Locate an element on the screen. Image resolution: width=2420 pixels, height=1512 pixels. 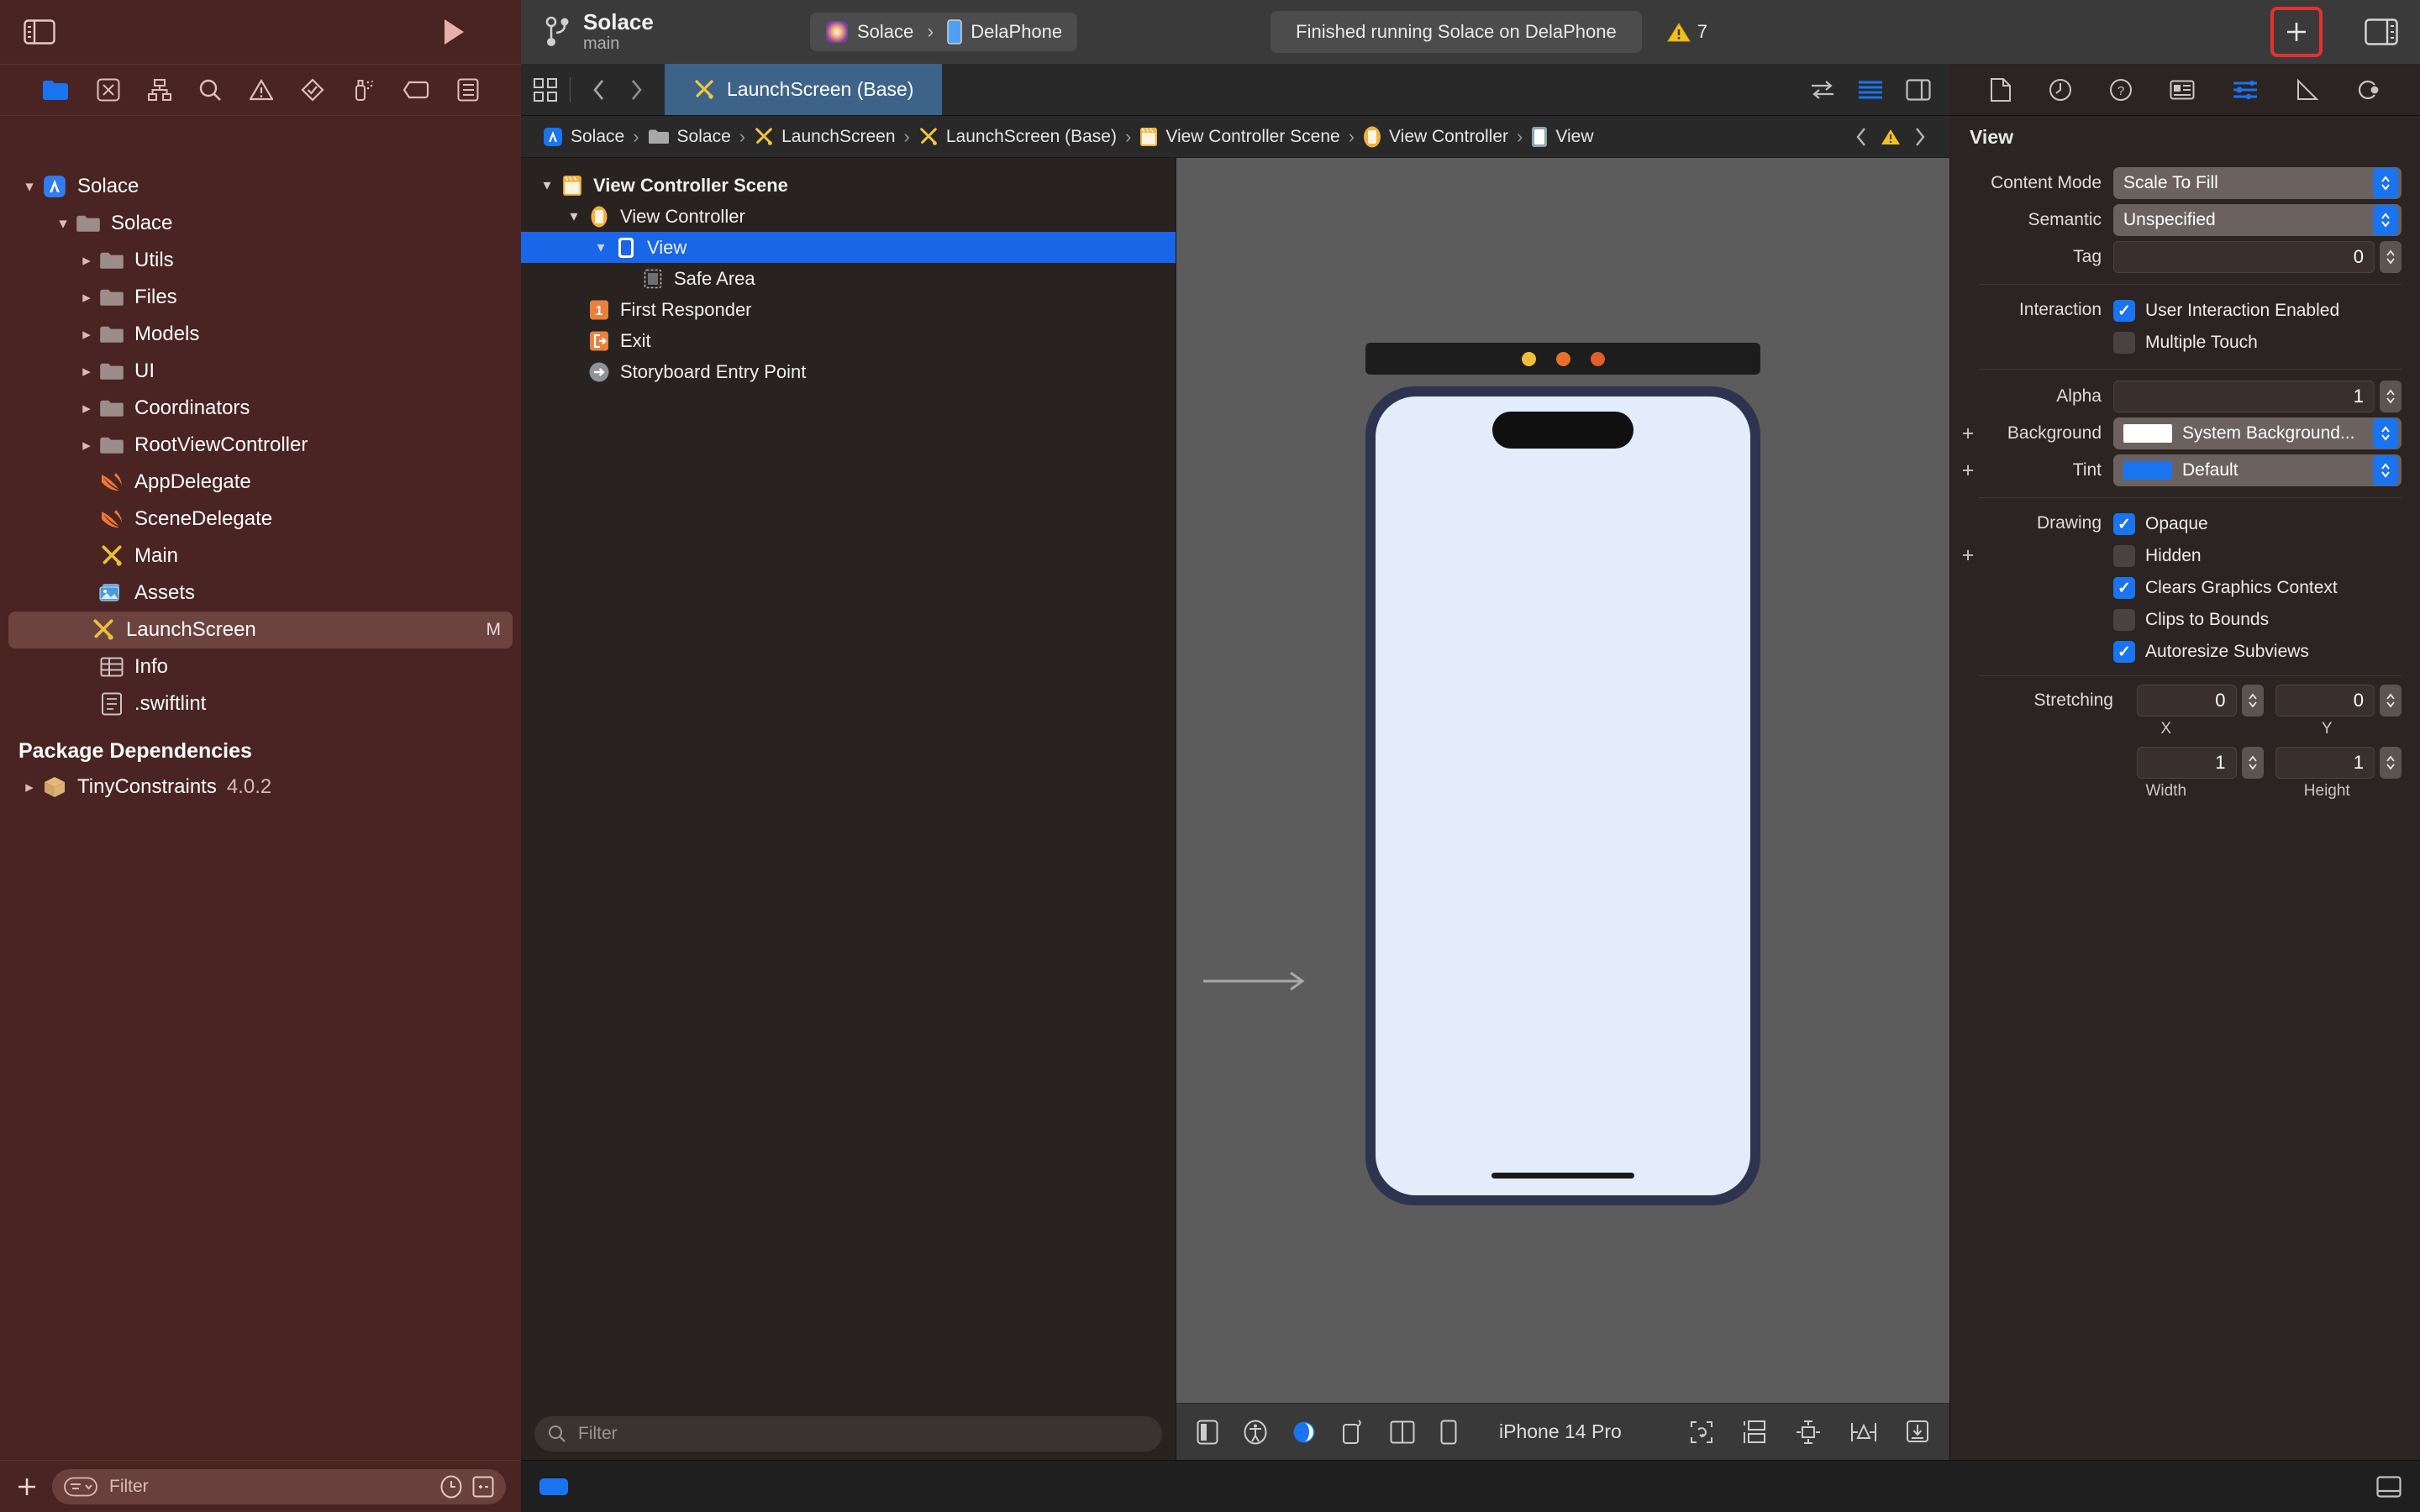
tint-popup: Default is located at coordinates (2257, 470).